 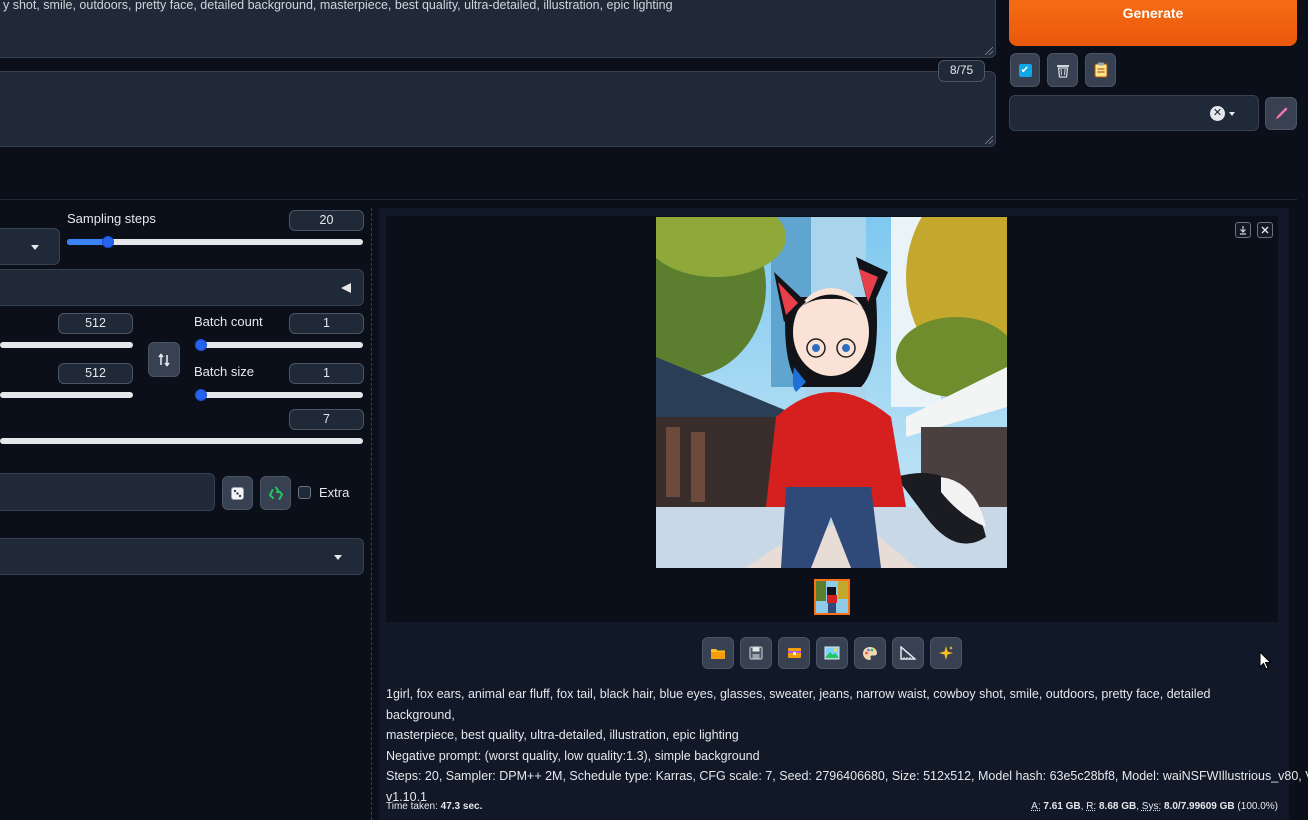 I want to click on download-button, so click(x=1243, y=230).